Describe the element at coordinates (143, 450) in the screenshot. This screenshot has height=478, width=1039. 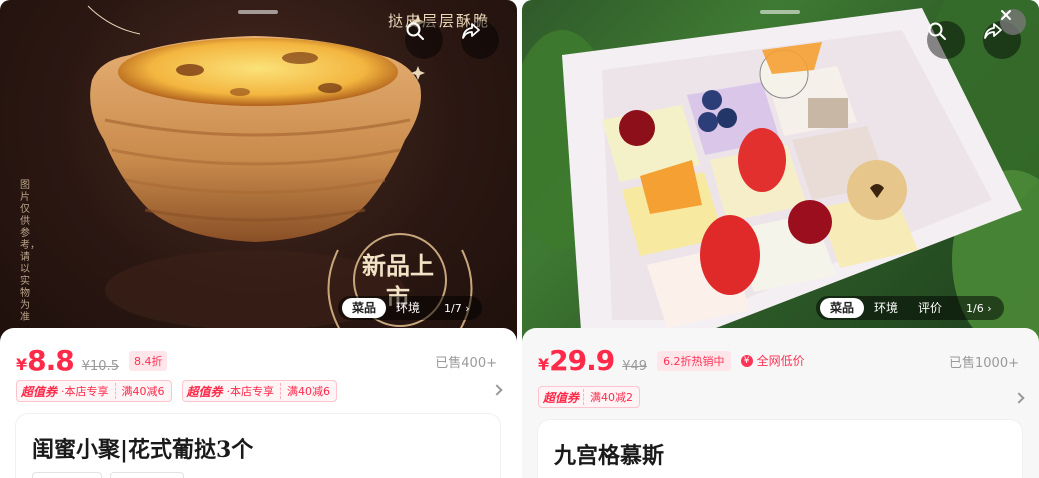
I see `product-title: 闺蜜小聚|花式葡挞3个` at that location.